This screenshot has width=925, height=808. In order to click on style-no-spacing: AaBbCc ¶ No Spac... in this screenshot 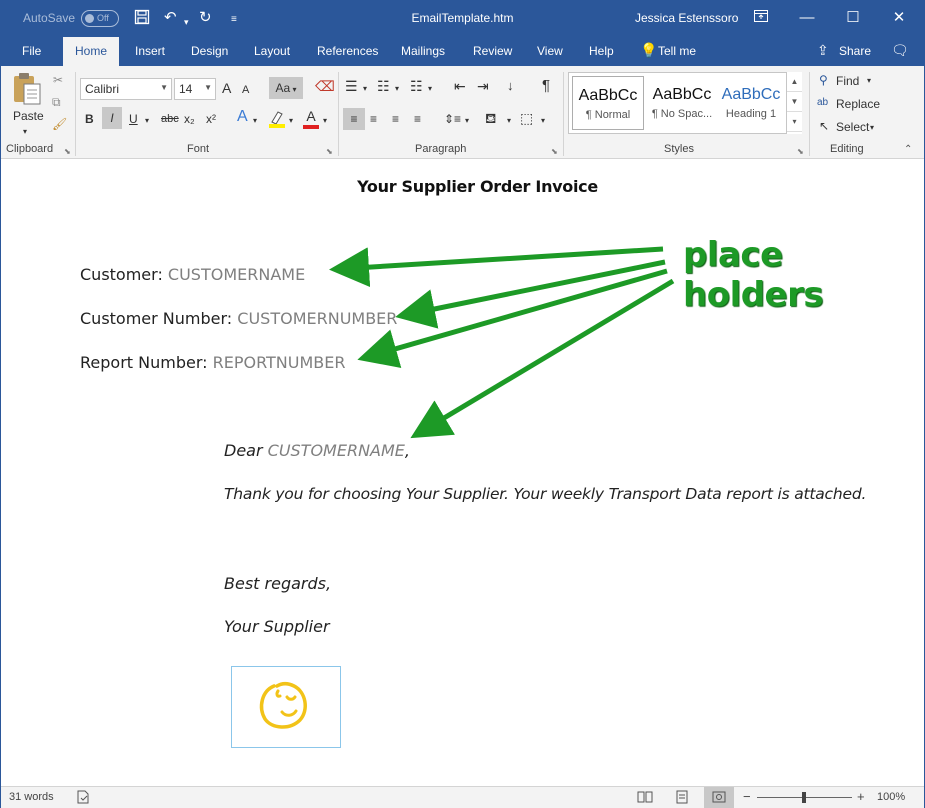, I will do `click(682, 103)`.